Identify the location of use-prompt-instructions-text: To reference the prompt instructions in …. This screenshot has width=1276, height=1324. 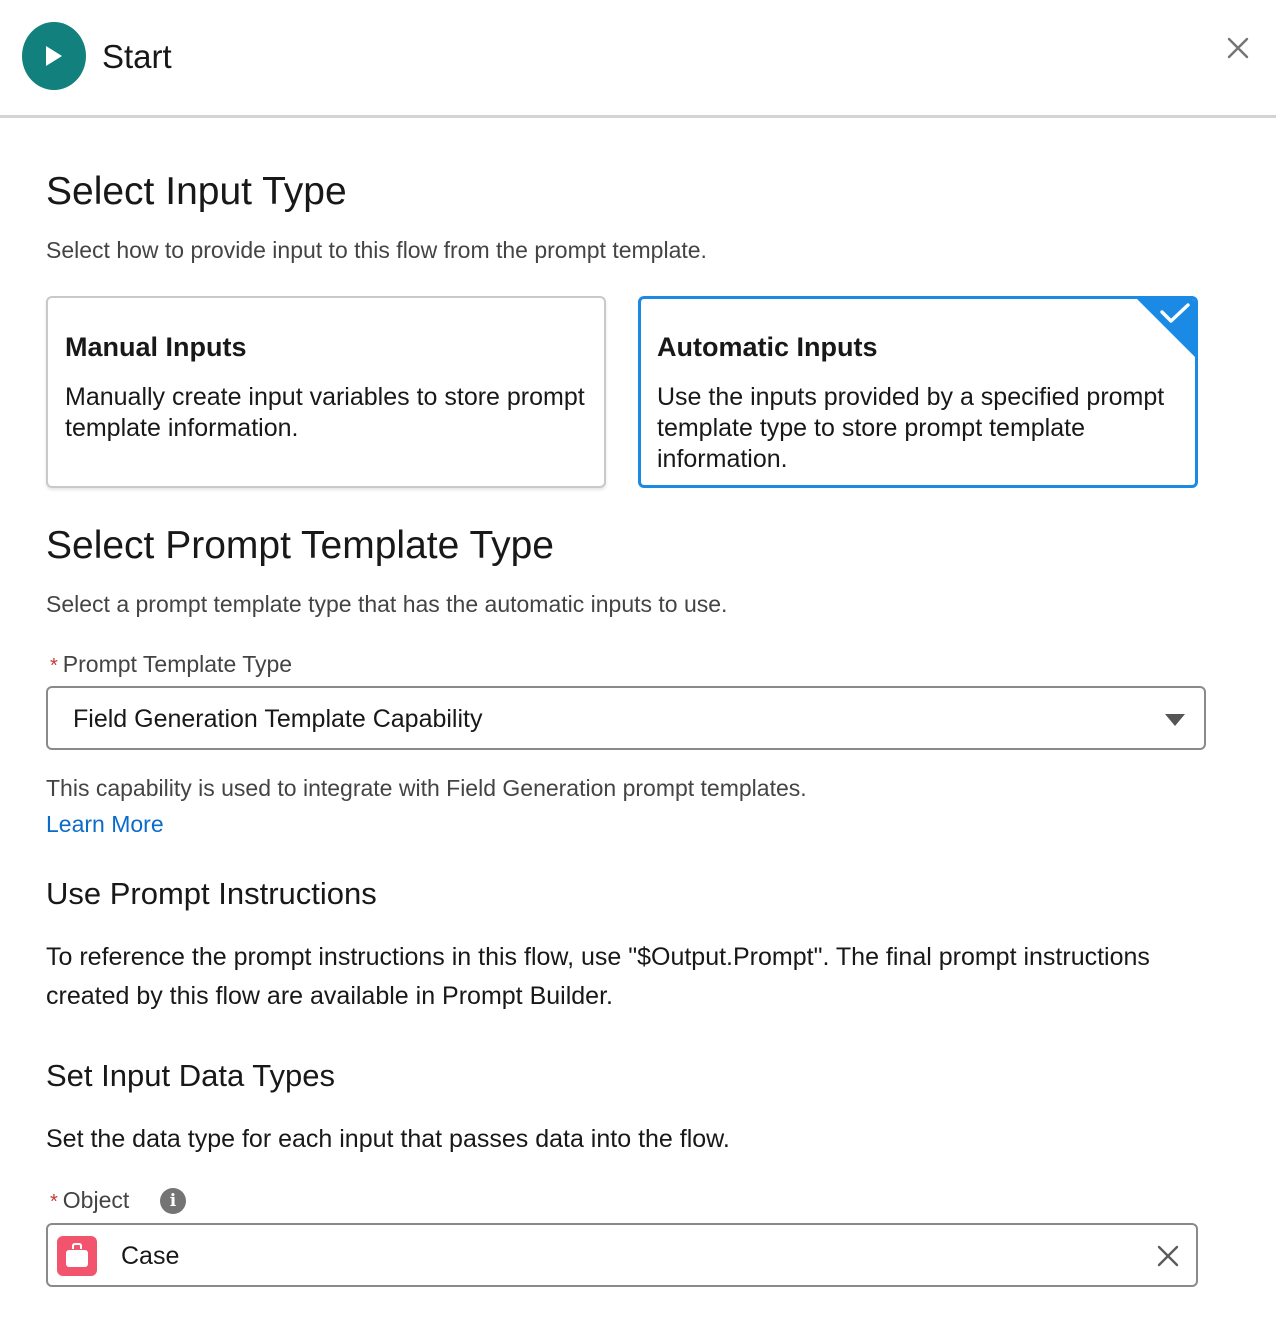
(598, 976).